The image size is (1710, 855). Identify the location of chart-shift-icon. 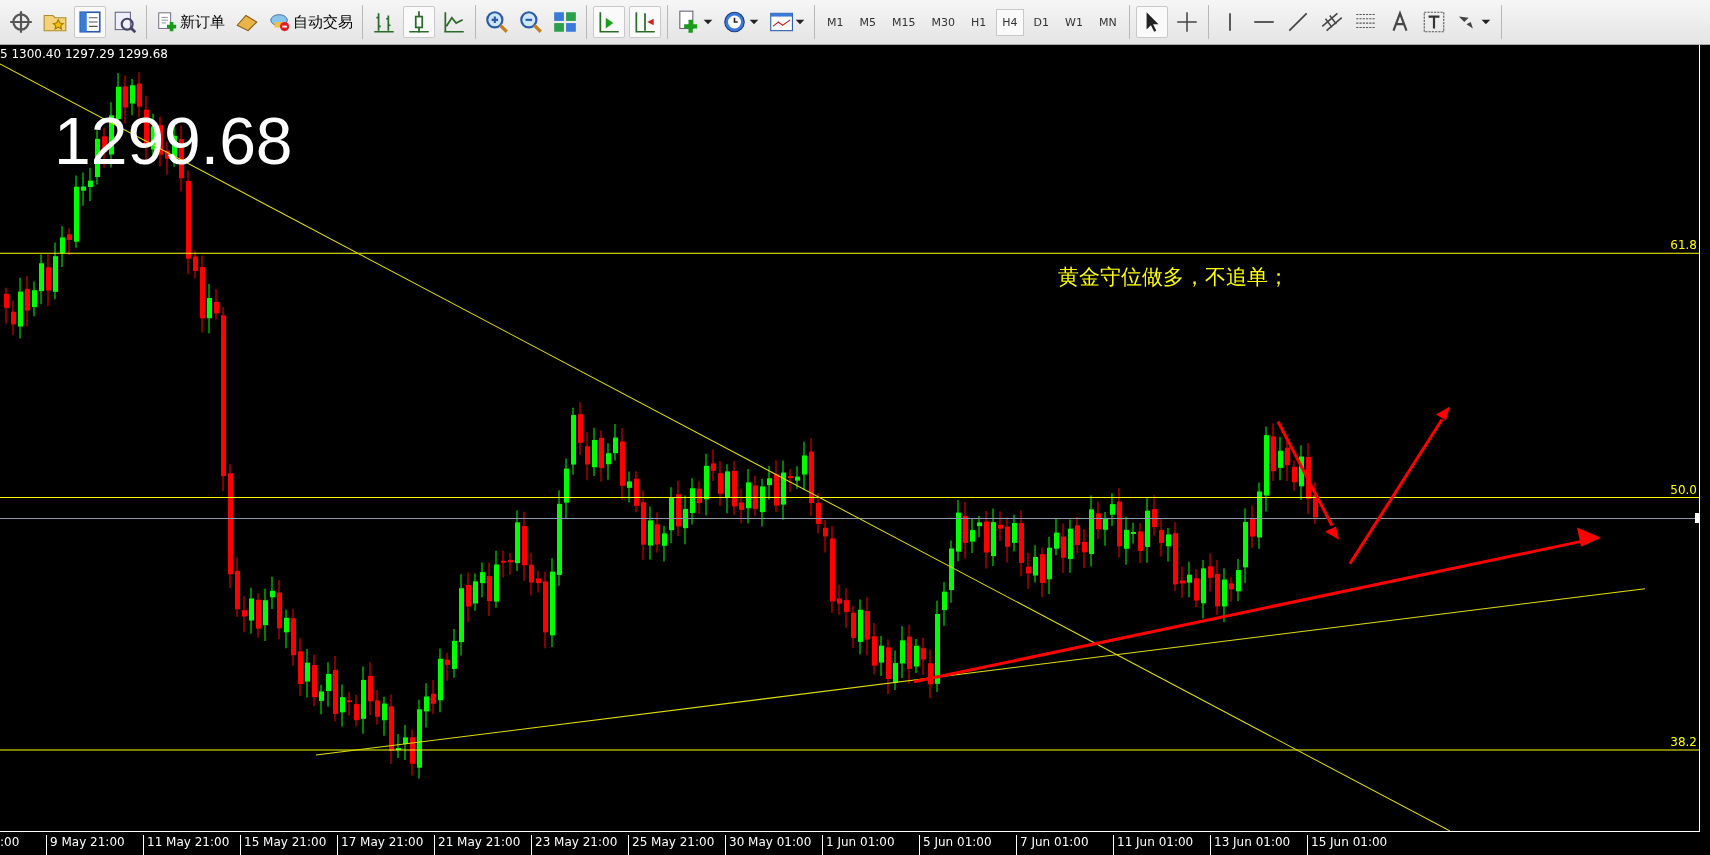
(645, 22).